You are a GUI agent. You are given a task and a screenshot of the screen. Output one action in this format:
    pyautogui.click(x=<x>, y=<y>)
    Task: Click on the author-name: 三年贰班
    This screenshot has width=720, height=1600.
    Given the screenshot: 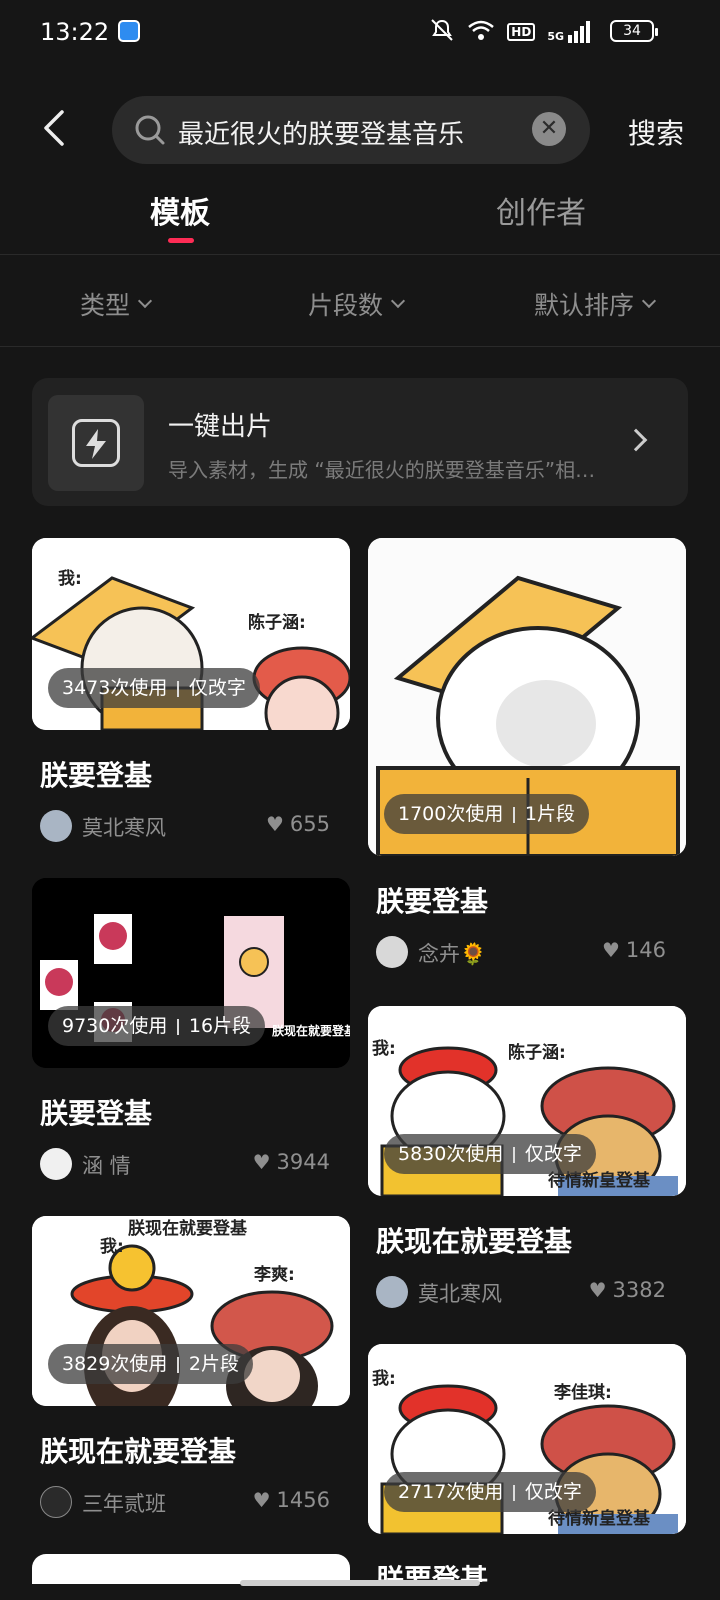 What is the action you would take?
    pyautogui.click(x=124, y=1503)
    